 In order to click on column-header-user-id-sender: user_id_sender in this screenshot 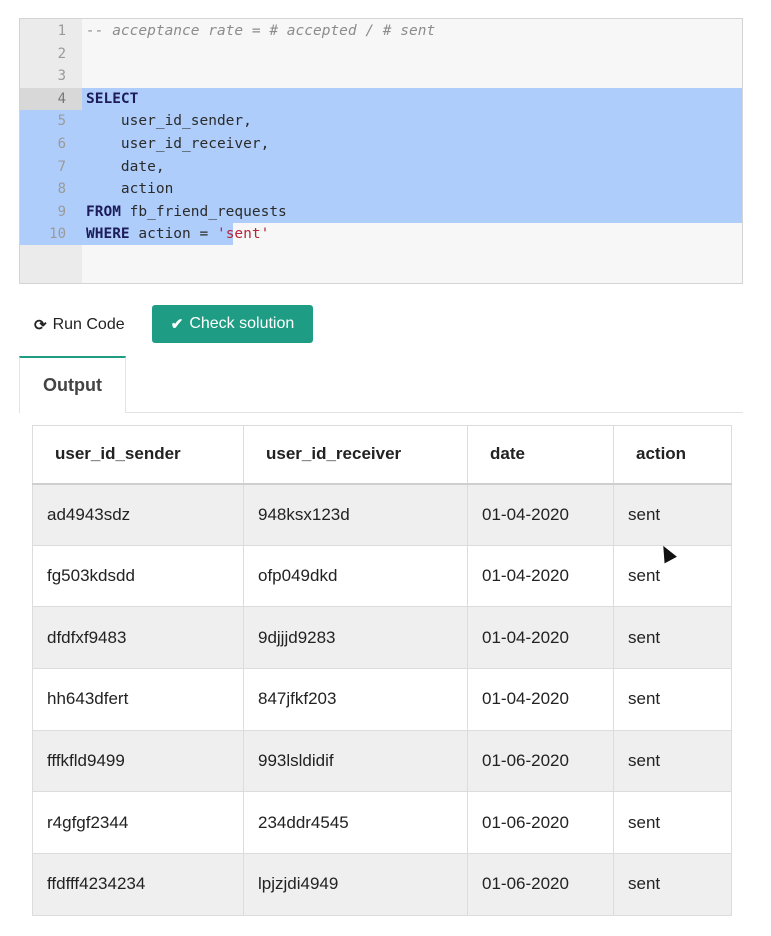, I will do `click(138, 455)`.